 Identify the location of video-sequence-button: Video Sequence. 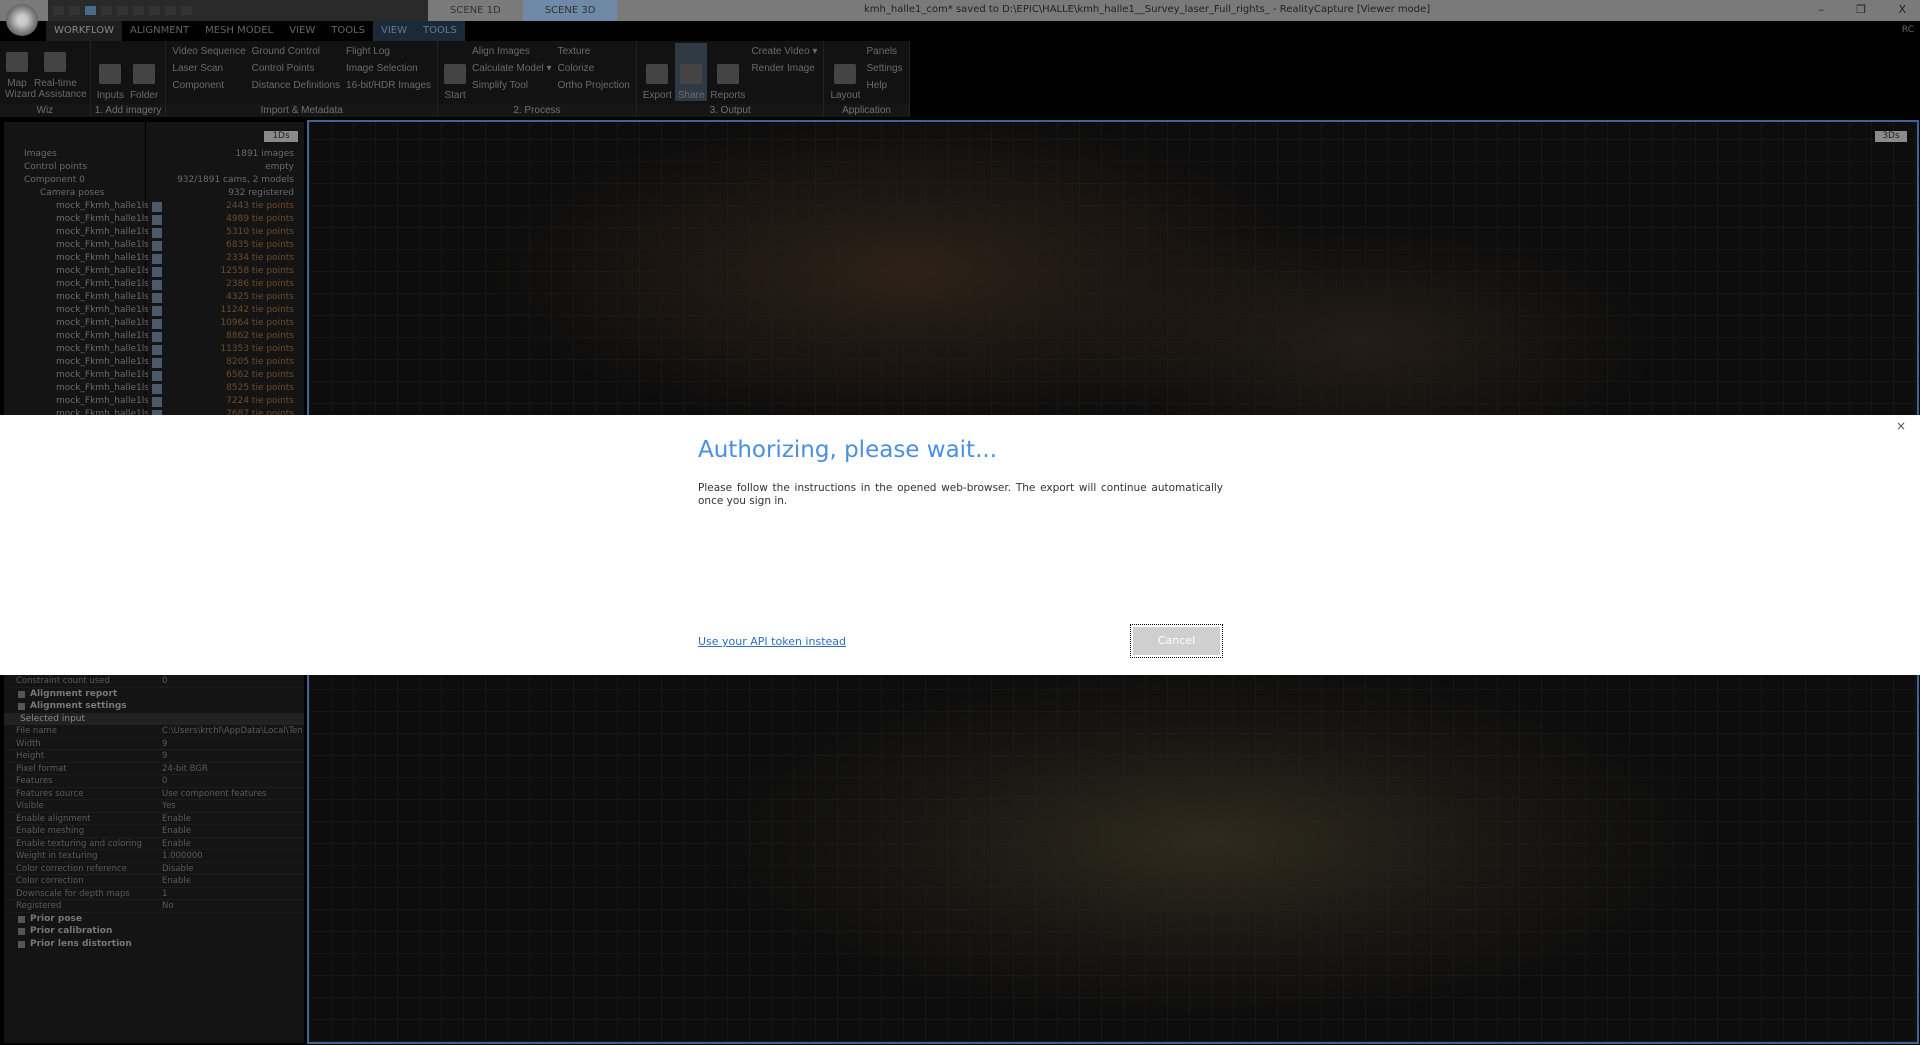
(208, 51).